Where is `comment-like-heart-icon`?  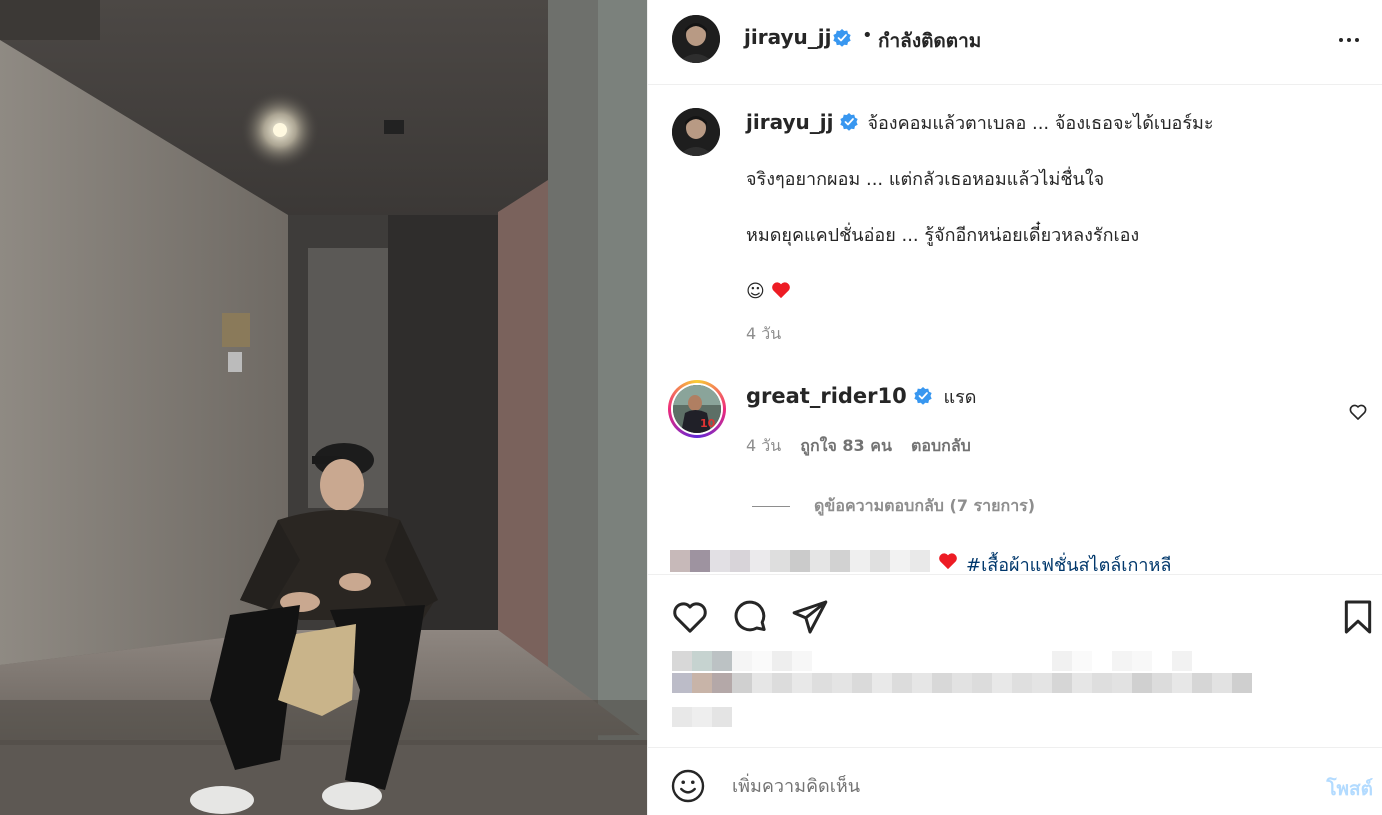 comment-like-heart-icon is located at coordinates (1358, 412).